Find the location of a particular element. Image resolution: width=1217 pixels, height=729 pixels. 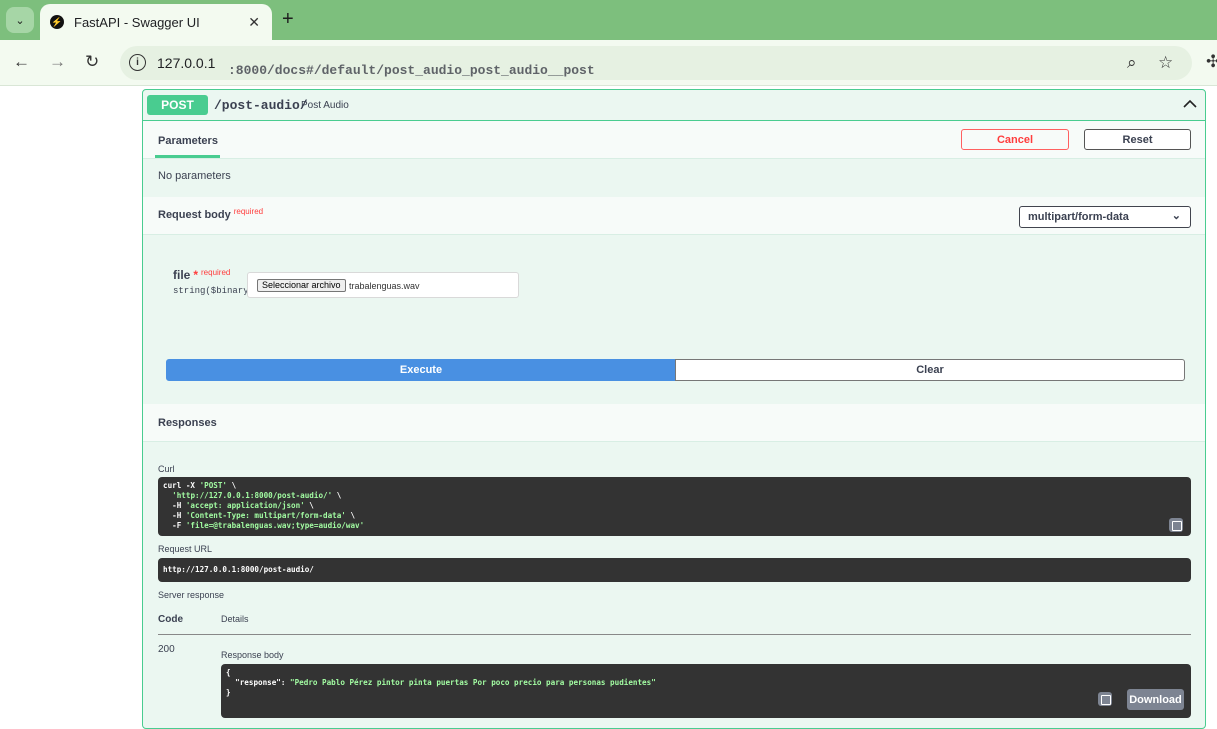

tab-close-icon: ✕ is located at coordinates (254, 22).